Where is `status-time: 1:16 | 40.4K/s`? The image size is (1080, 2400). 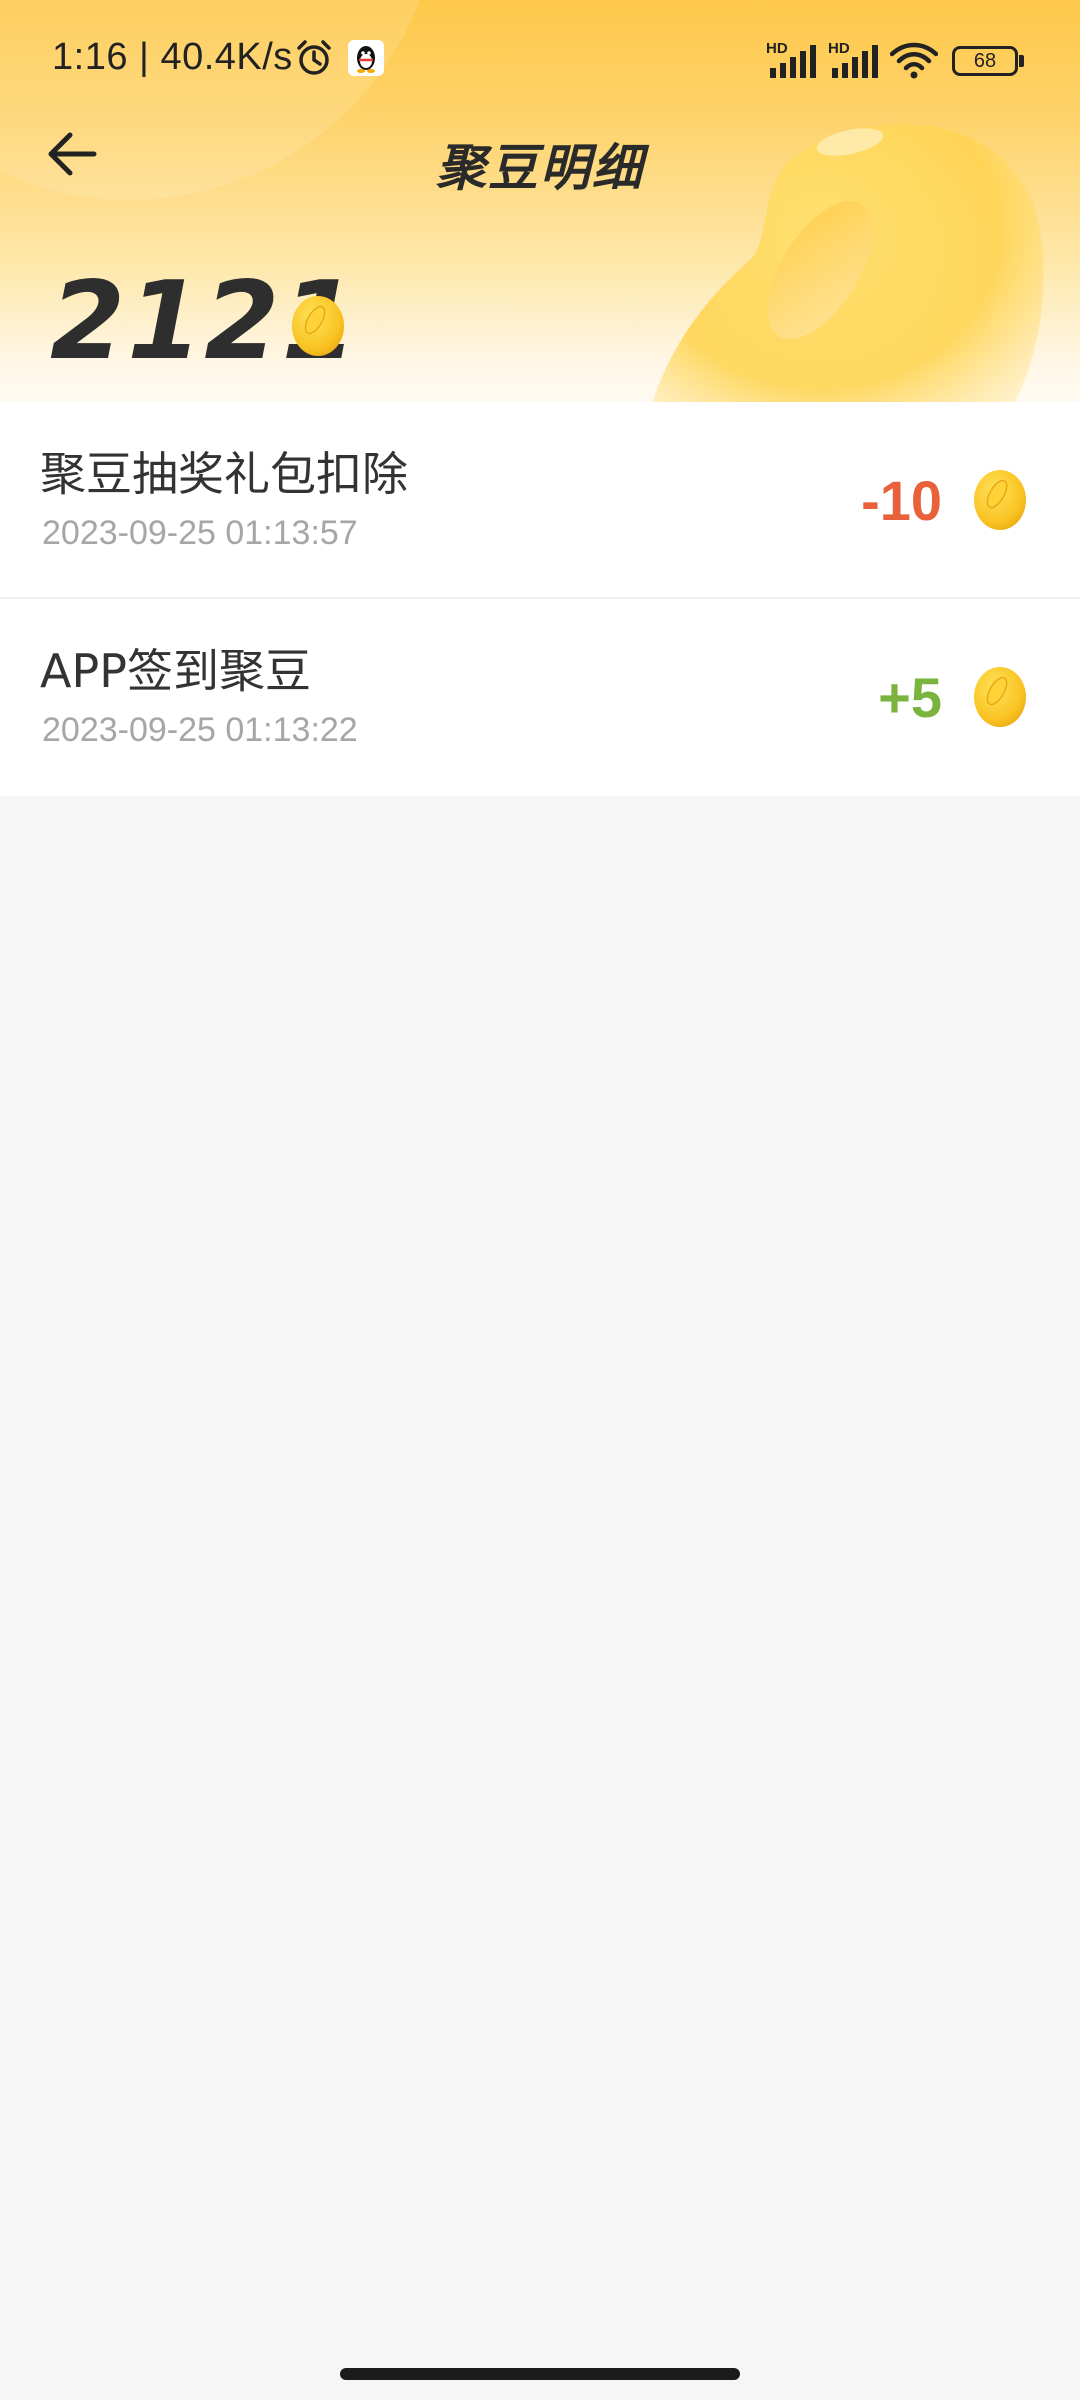 status-time: 1:16 | 40.4K/s is located at coordinates (172, 57).